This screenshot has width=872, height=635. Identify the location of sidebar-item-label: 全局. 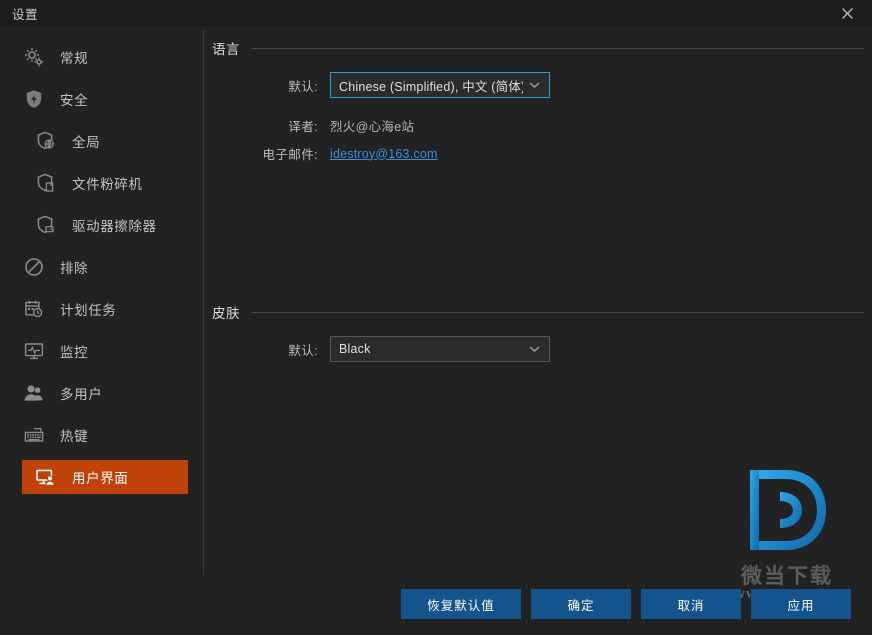
(86, 142).